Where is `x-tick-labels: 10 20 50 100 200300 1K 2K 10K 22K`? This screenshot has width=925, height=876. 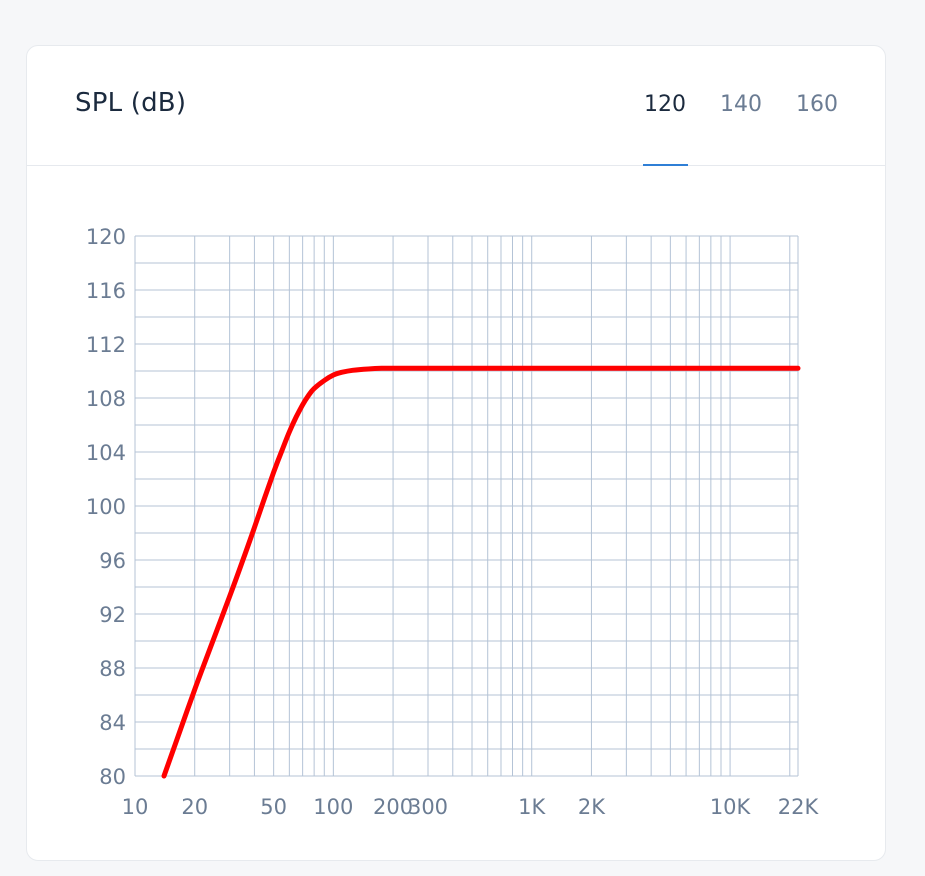
x-tick-labels: 10 20 50 100 200300 1K 2K 10K 22K is located at coordinates (471, 807).